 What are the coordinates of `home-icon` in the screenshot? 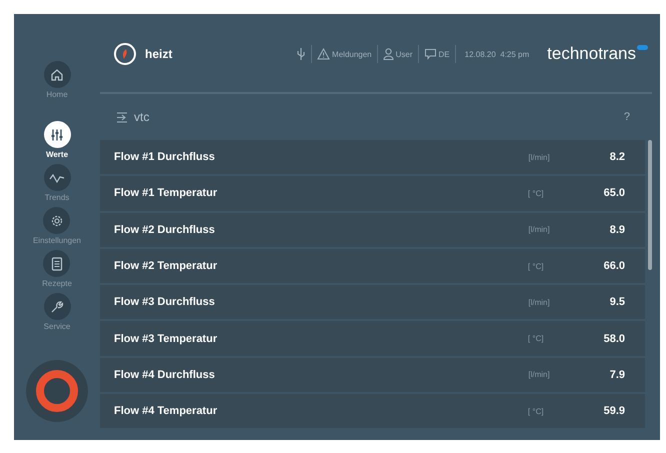 It's located at (57, 75).